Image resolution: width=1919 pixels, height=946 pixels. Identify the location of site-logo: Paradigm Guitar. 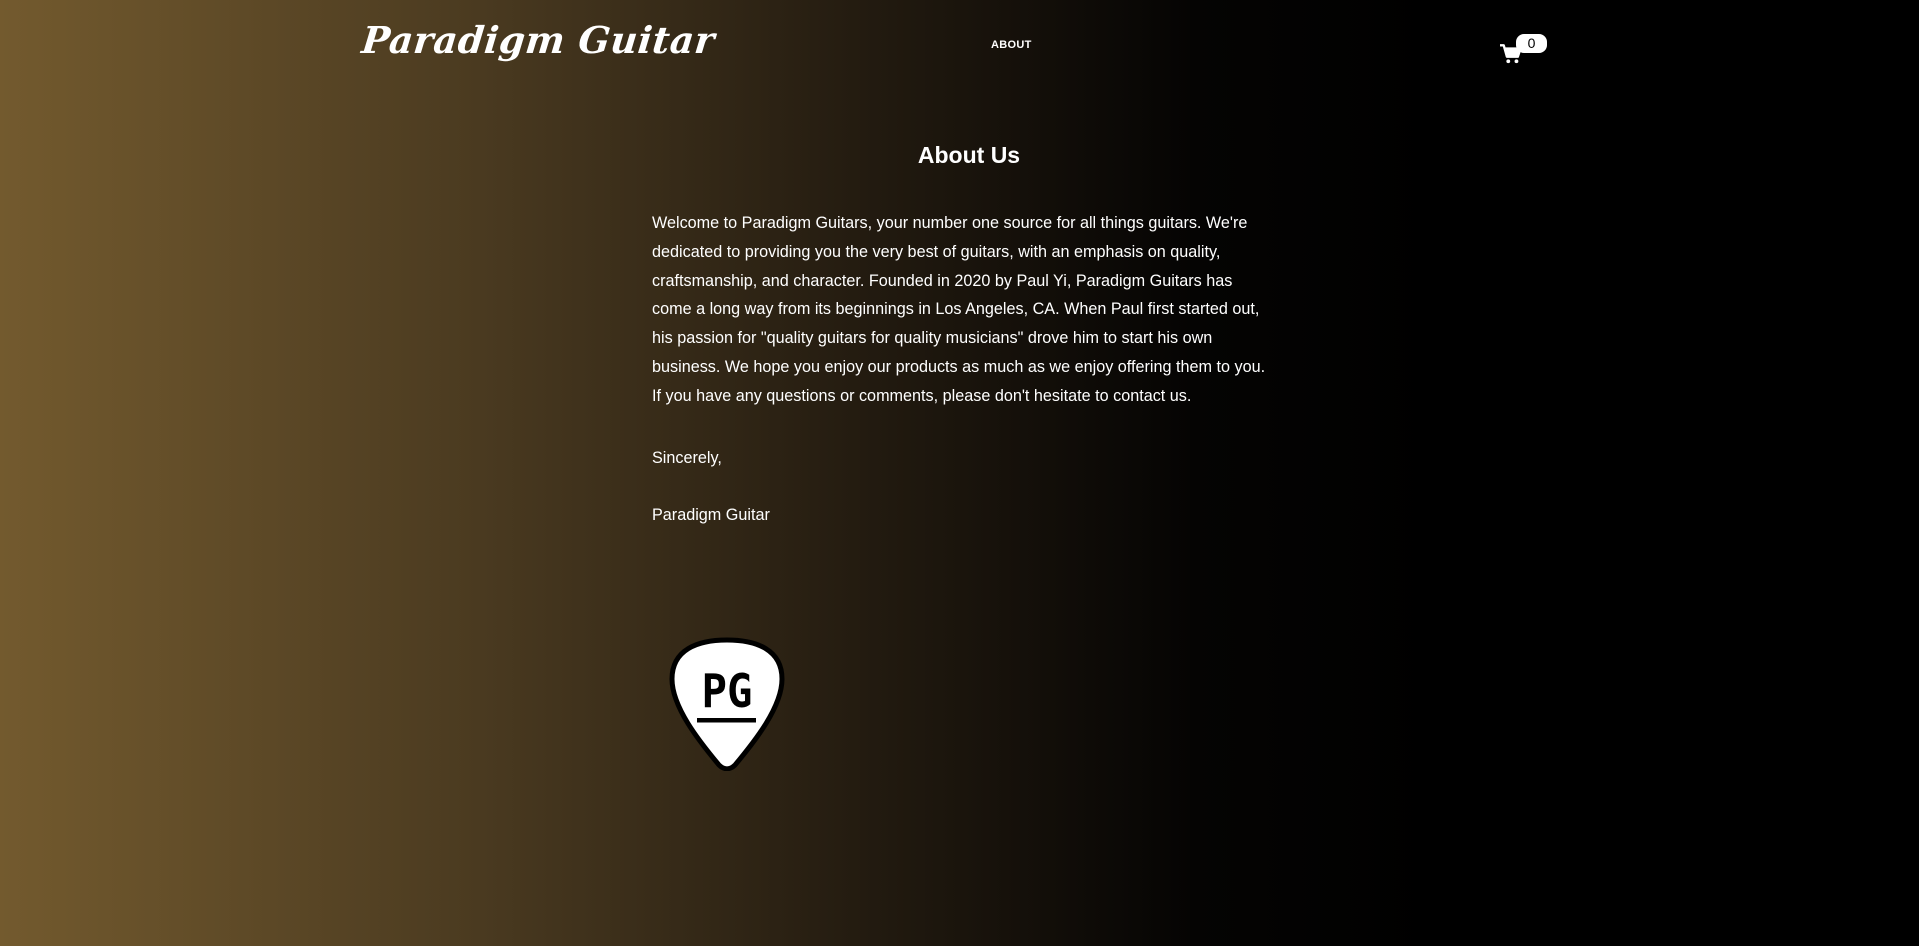
(538, 40).